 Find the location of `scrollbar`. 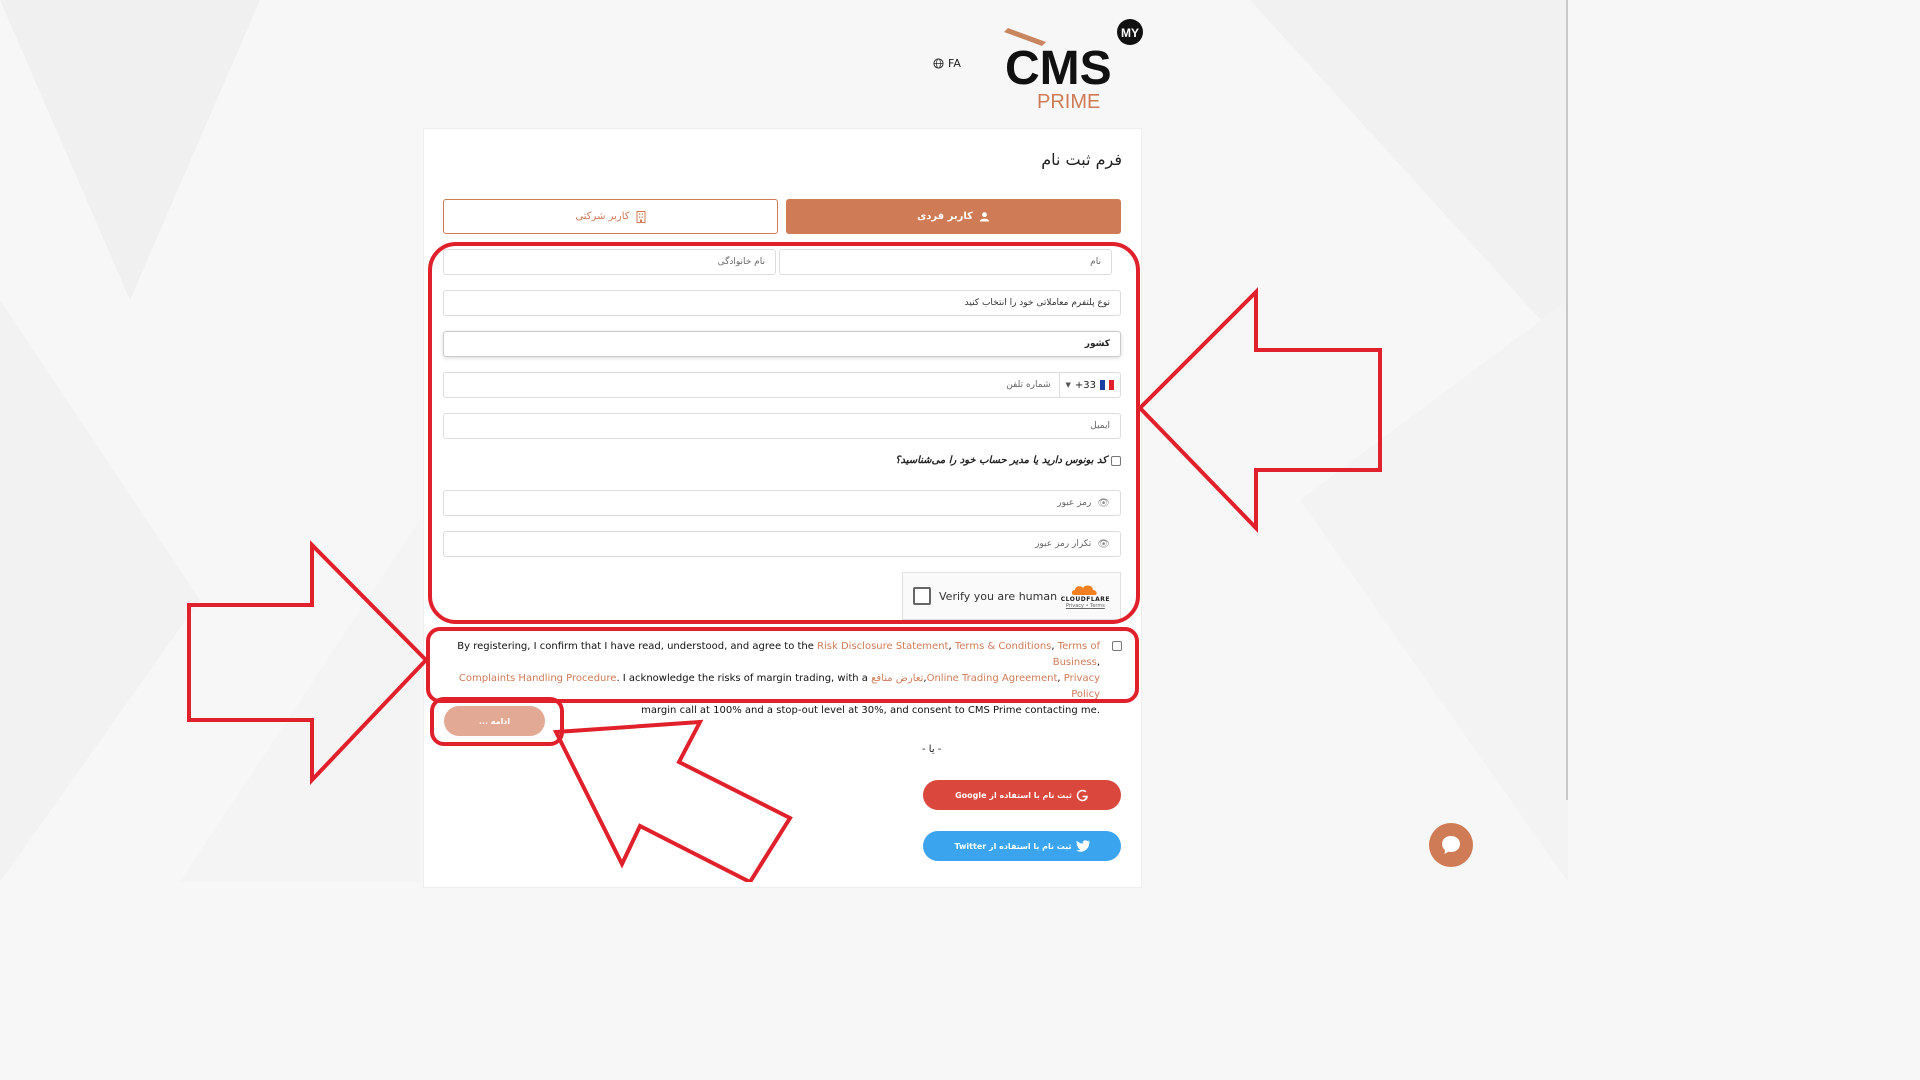

scrollbar is located at coordinates (1567, 400).